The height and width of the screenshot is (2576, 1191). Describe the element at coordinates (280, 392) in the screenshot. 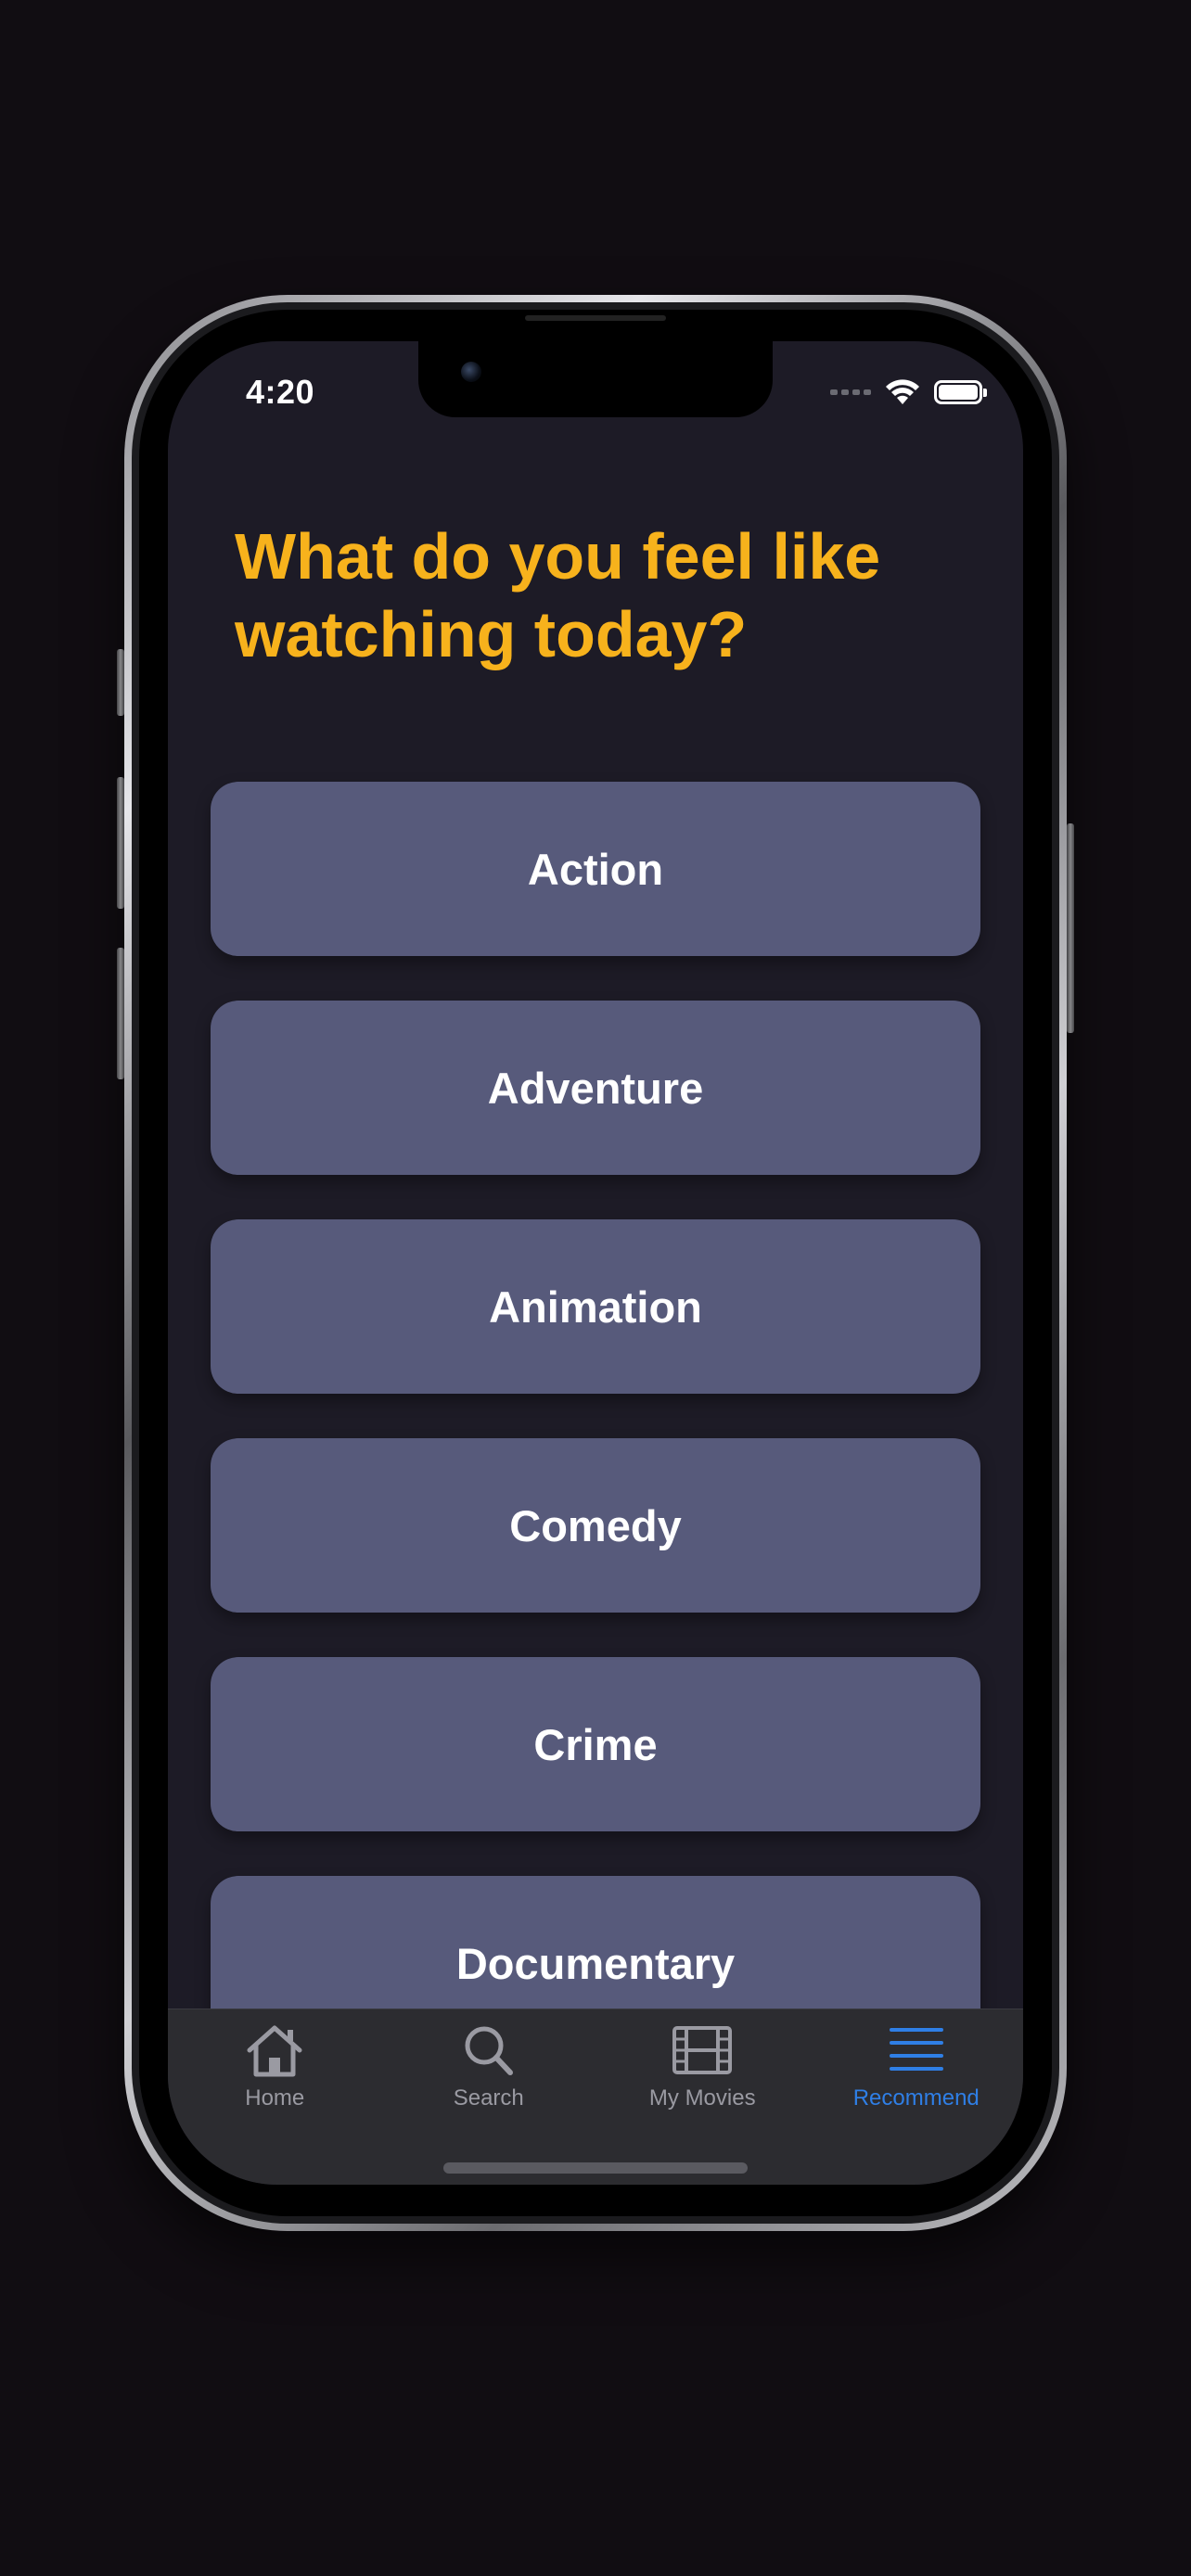

I see `status-time: 4:20` at that location.